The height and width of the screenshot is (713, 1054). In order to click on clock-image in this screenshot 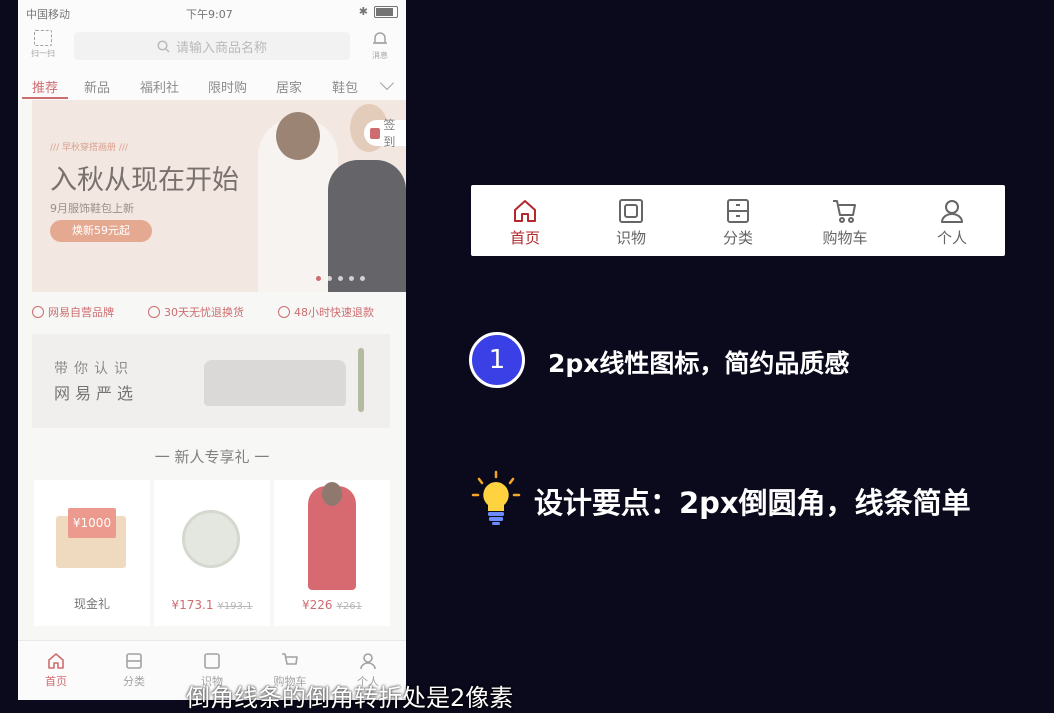, I will do `click(211, 539)`.